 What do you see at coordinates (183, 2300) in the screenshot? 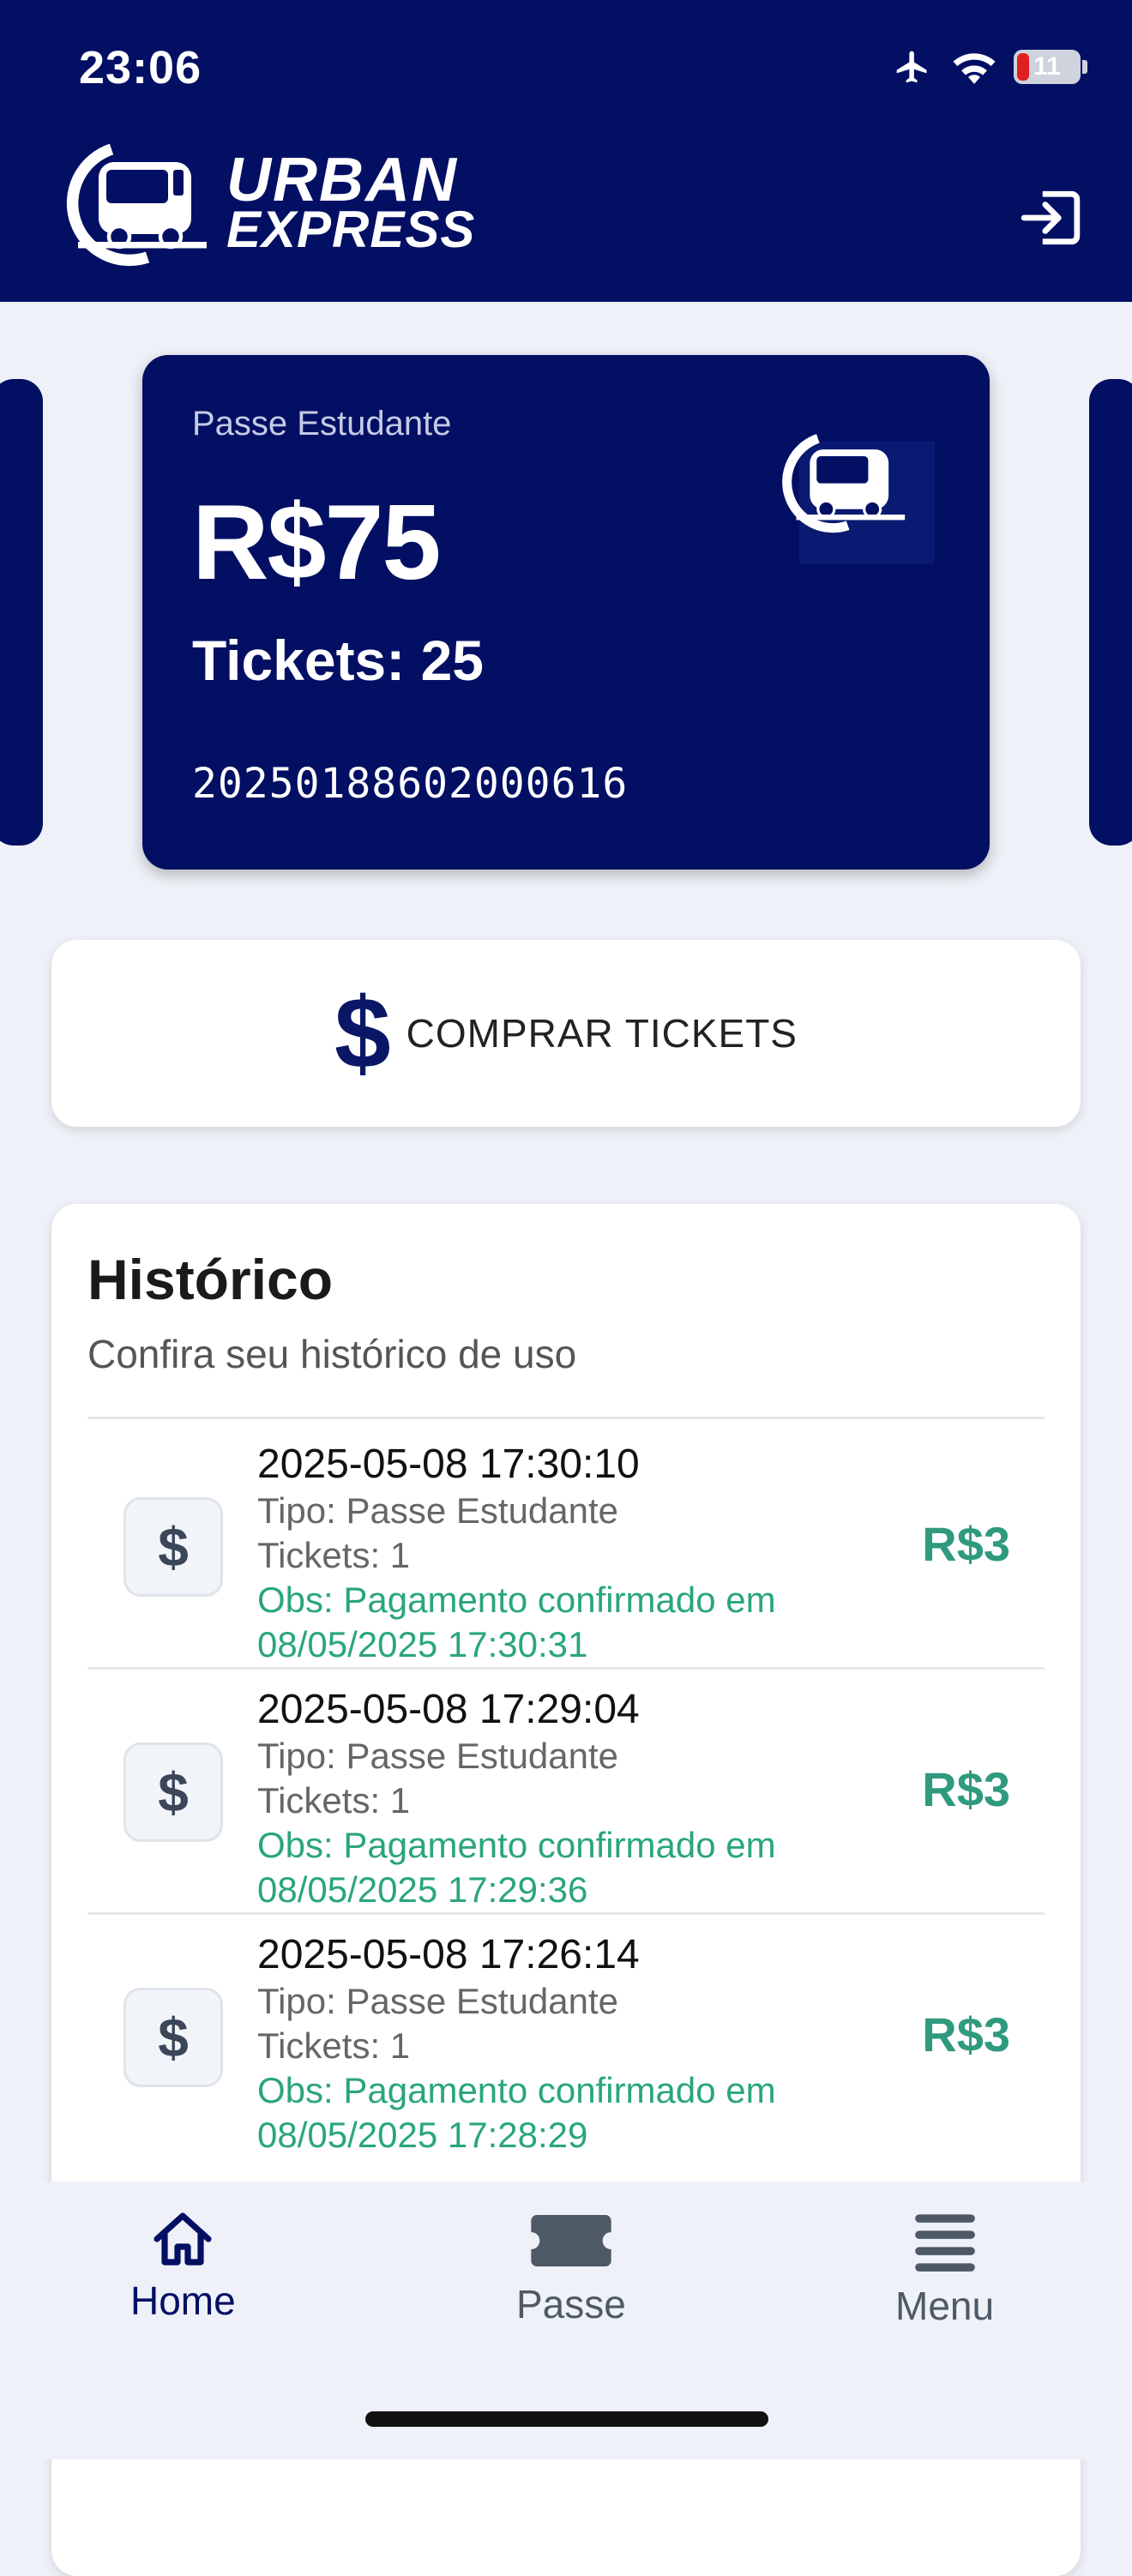
I see `nav-home-label: Home` at bounding box center [183, 2300].